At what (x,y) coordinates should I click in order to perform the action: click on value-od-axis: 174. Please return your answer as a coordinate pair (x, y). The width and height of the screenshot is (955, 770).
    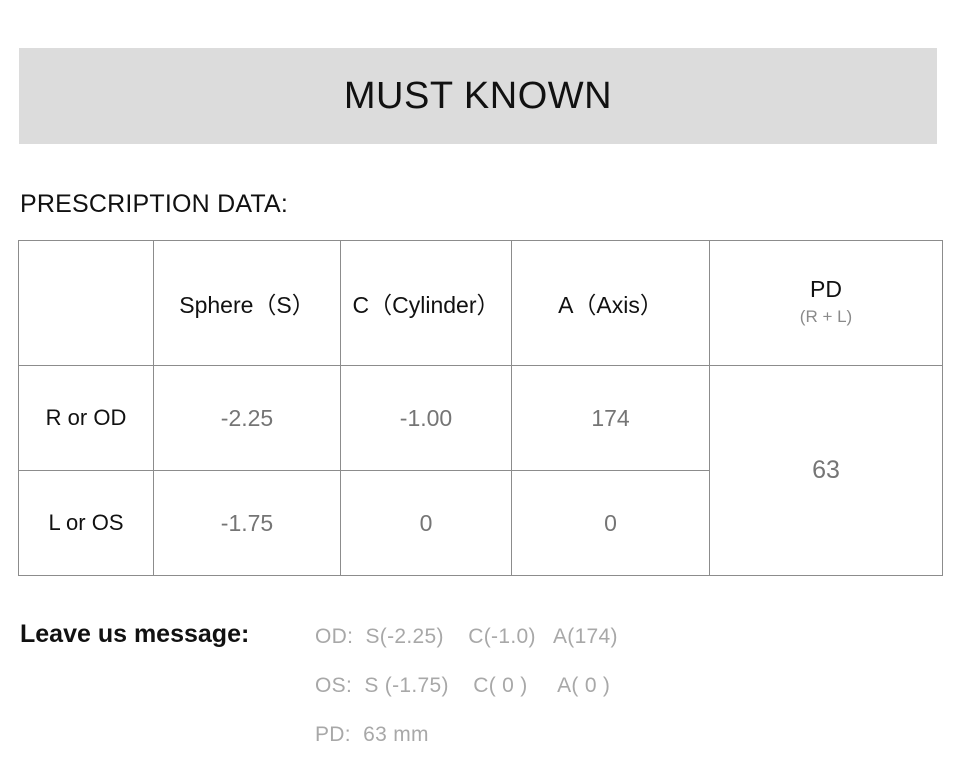
    Looking at the image, I should click on (610, 417).